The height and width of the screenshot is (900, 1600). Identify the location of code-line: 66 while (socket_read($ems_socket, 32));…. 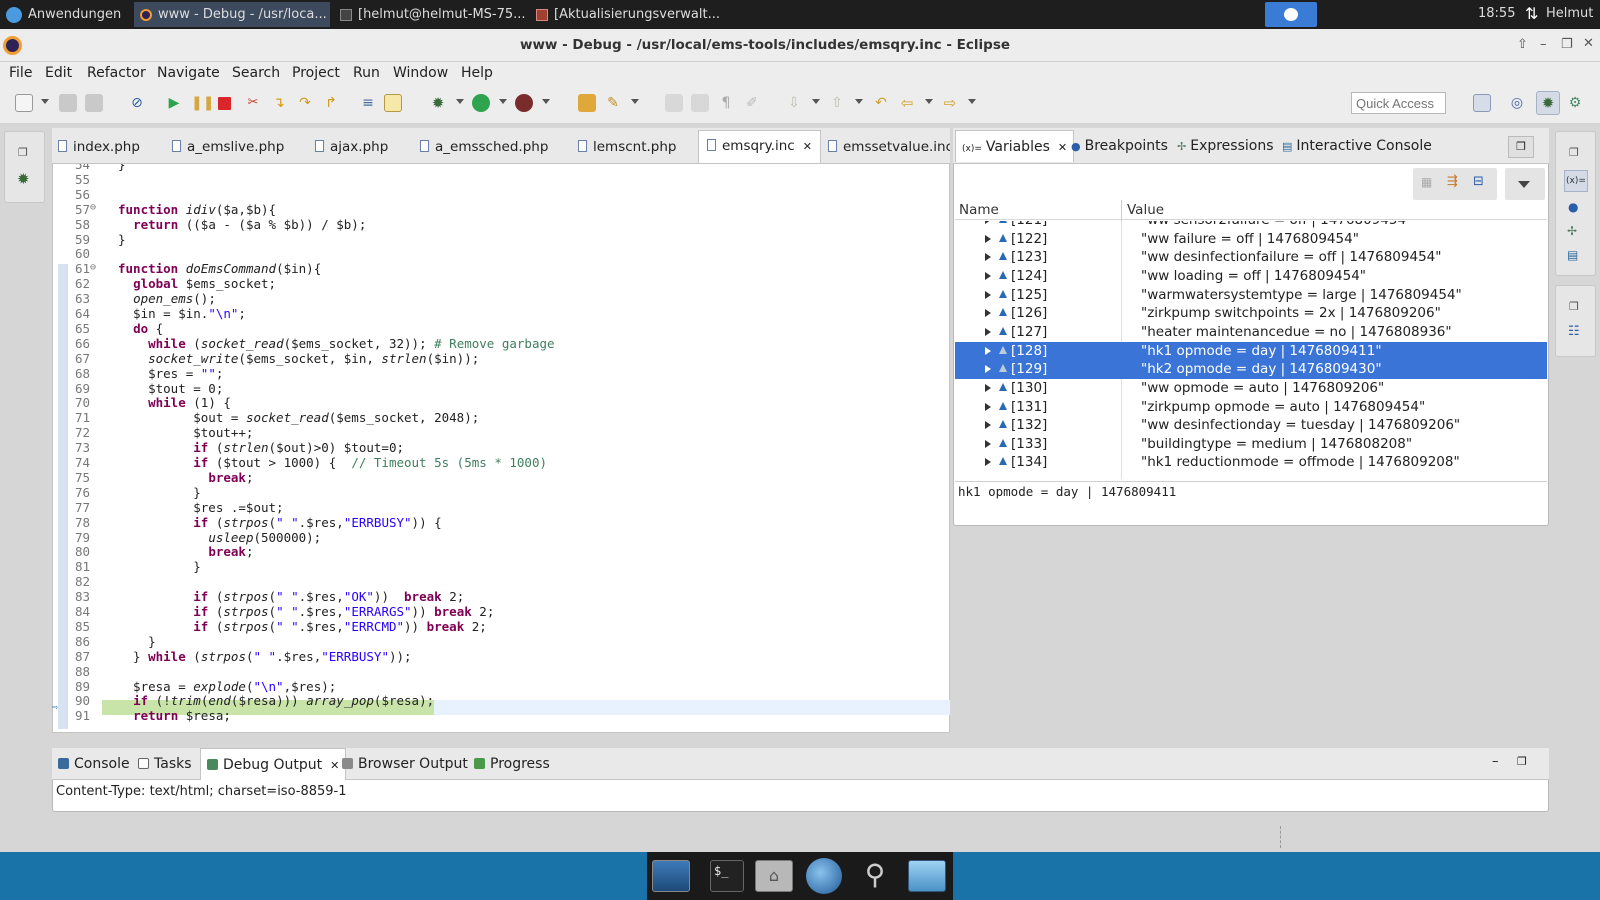
(501, 343).